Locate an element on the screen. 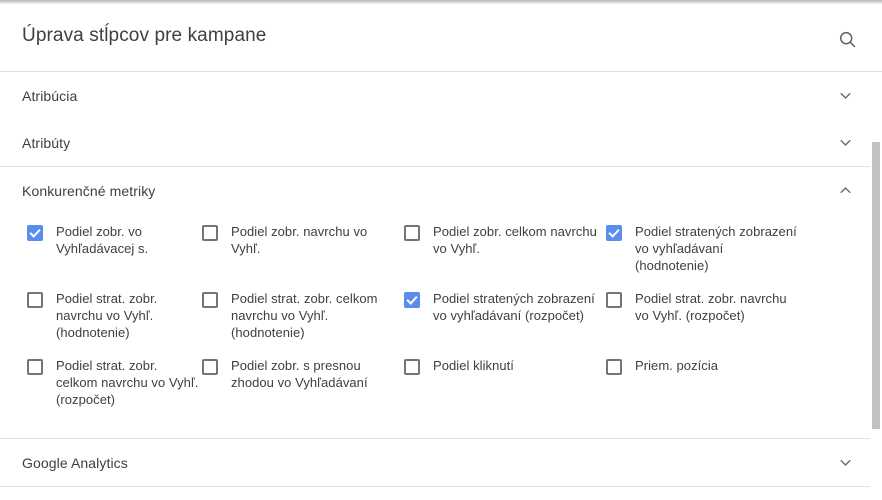  checkbox-item: Podiel zobr. celkom navrchu vo Vyhľ. is located at coordinates (505, 256).